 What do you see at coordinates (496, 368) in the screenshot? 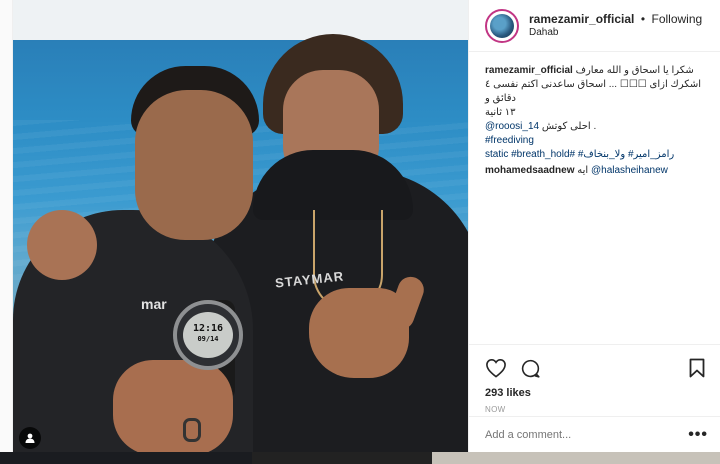
I see `heart-icon` at bounding box center [496, 368].